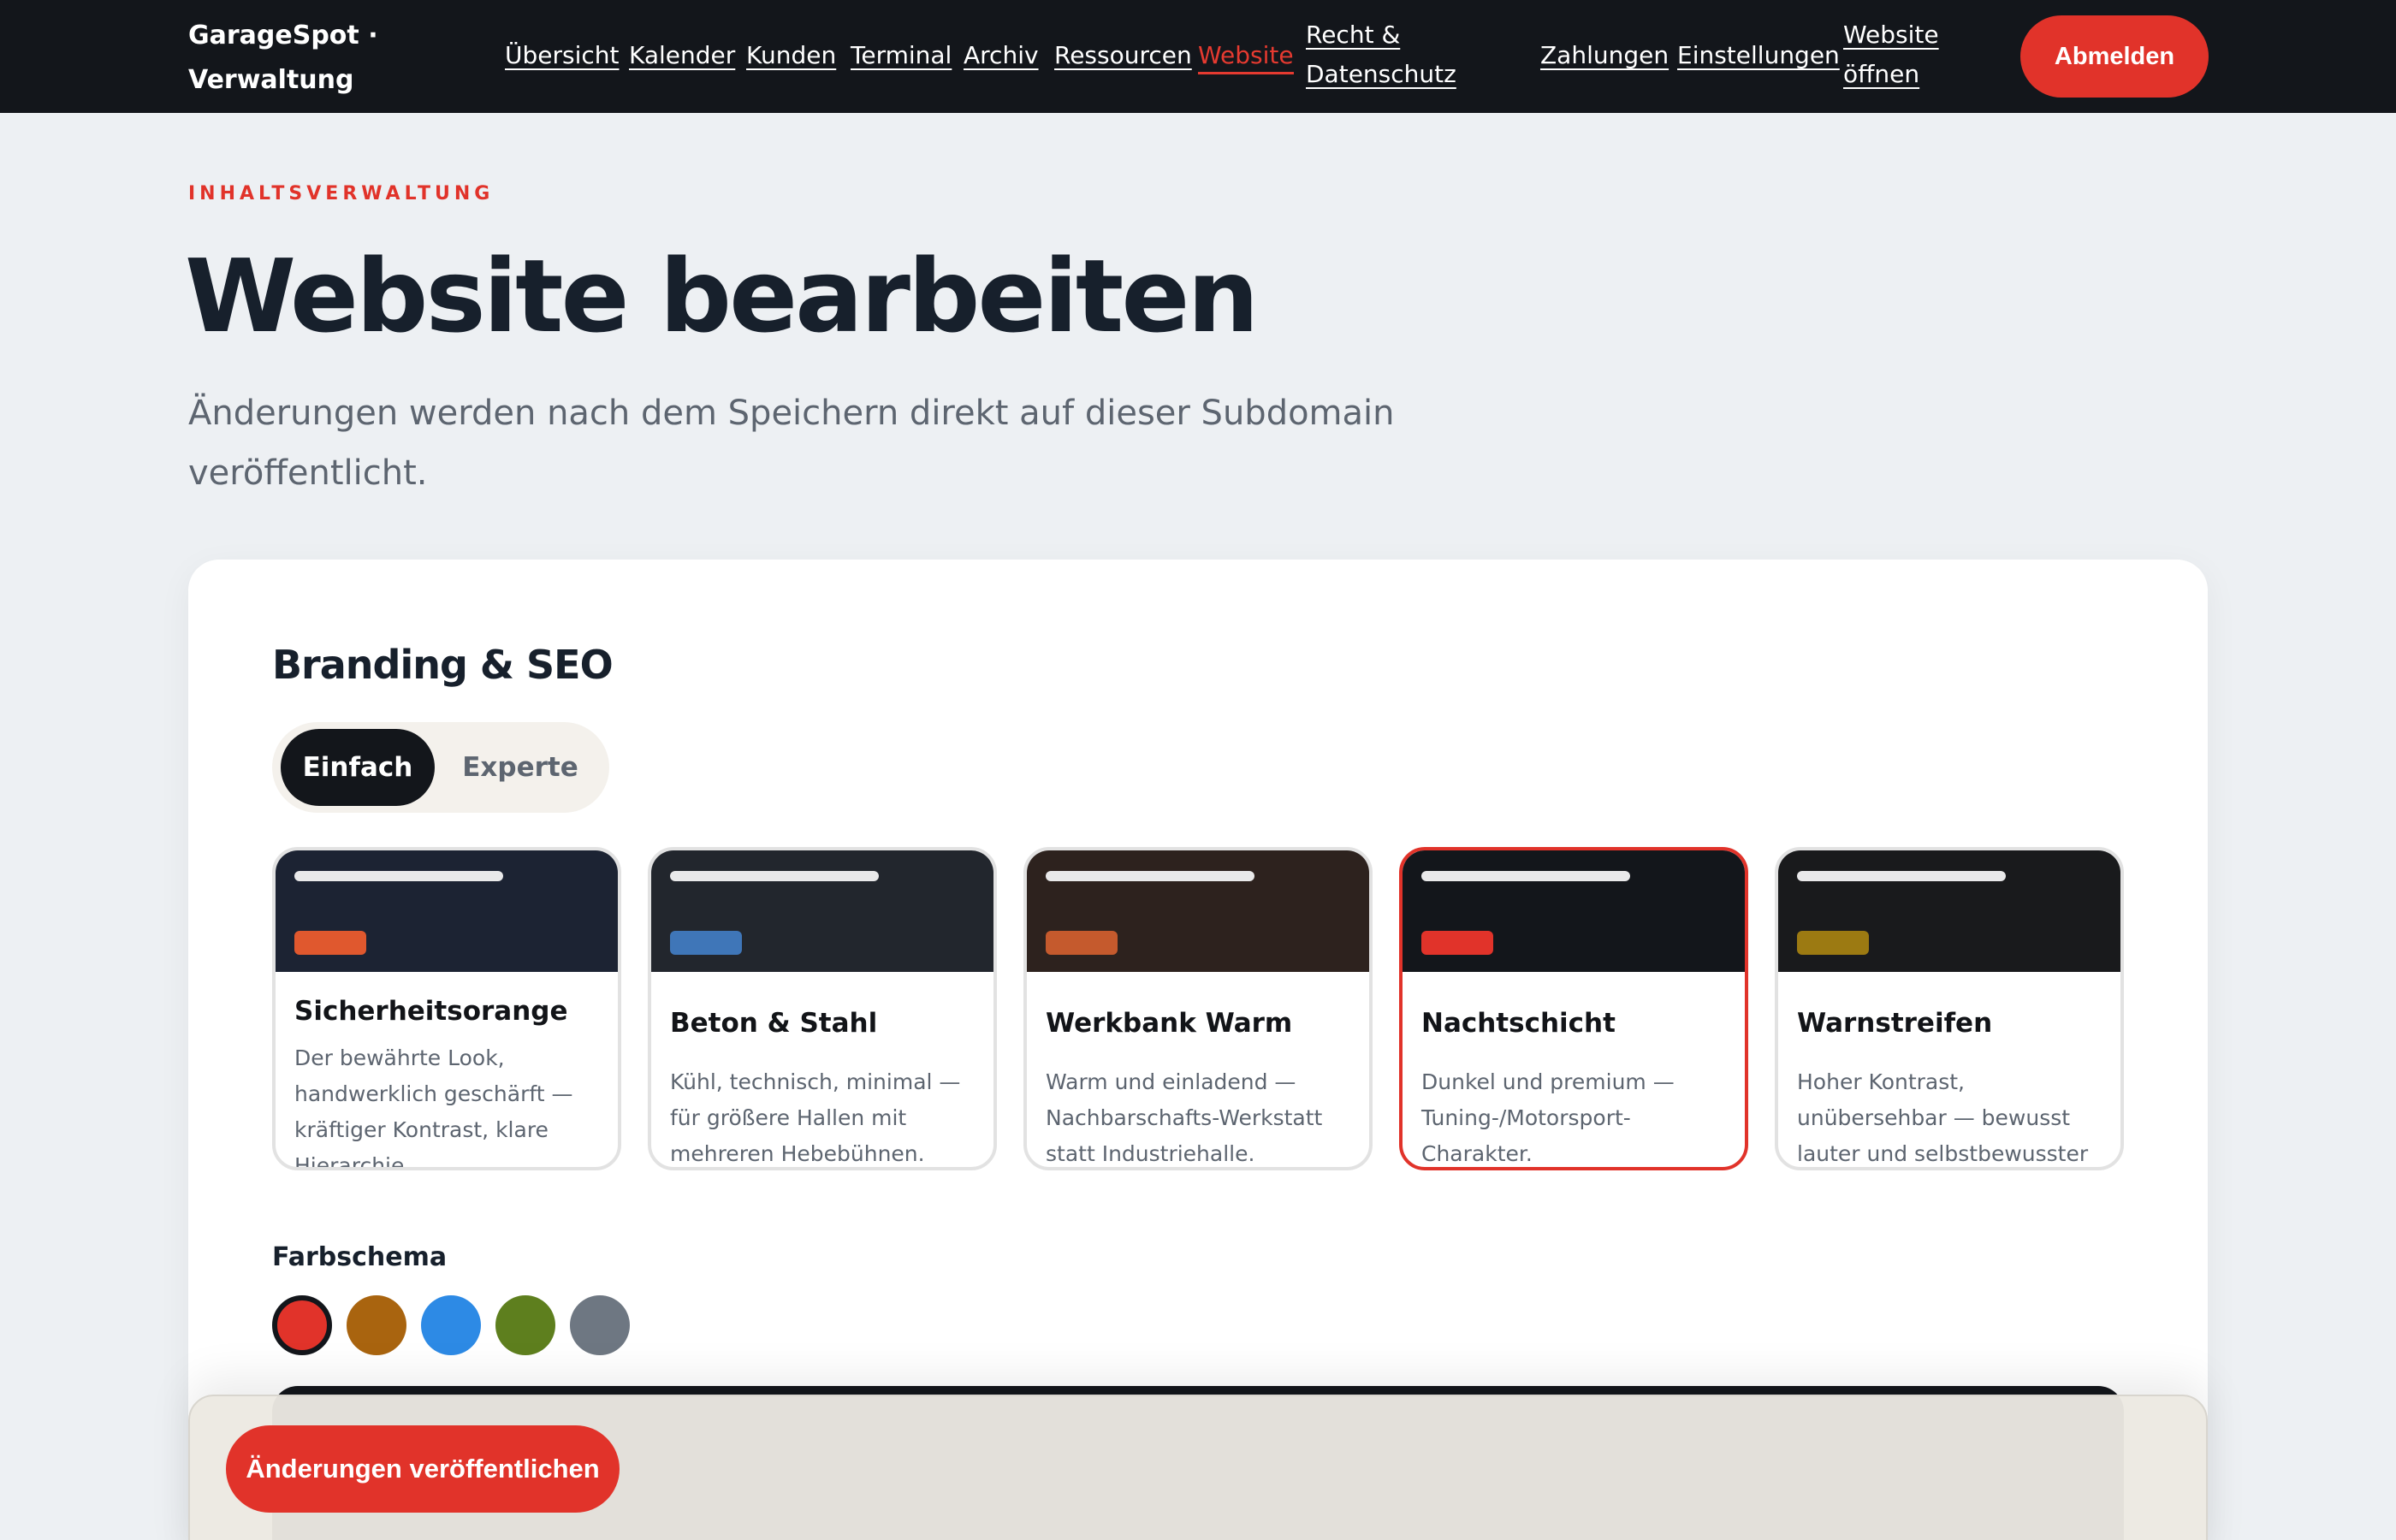 The height and width of the screenshot is (1540, 2396). Describe the element at coordinates (431, 1011) in the screenshot. I see `theme-name: Sicherheitsorange` at that location.